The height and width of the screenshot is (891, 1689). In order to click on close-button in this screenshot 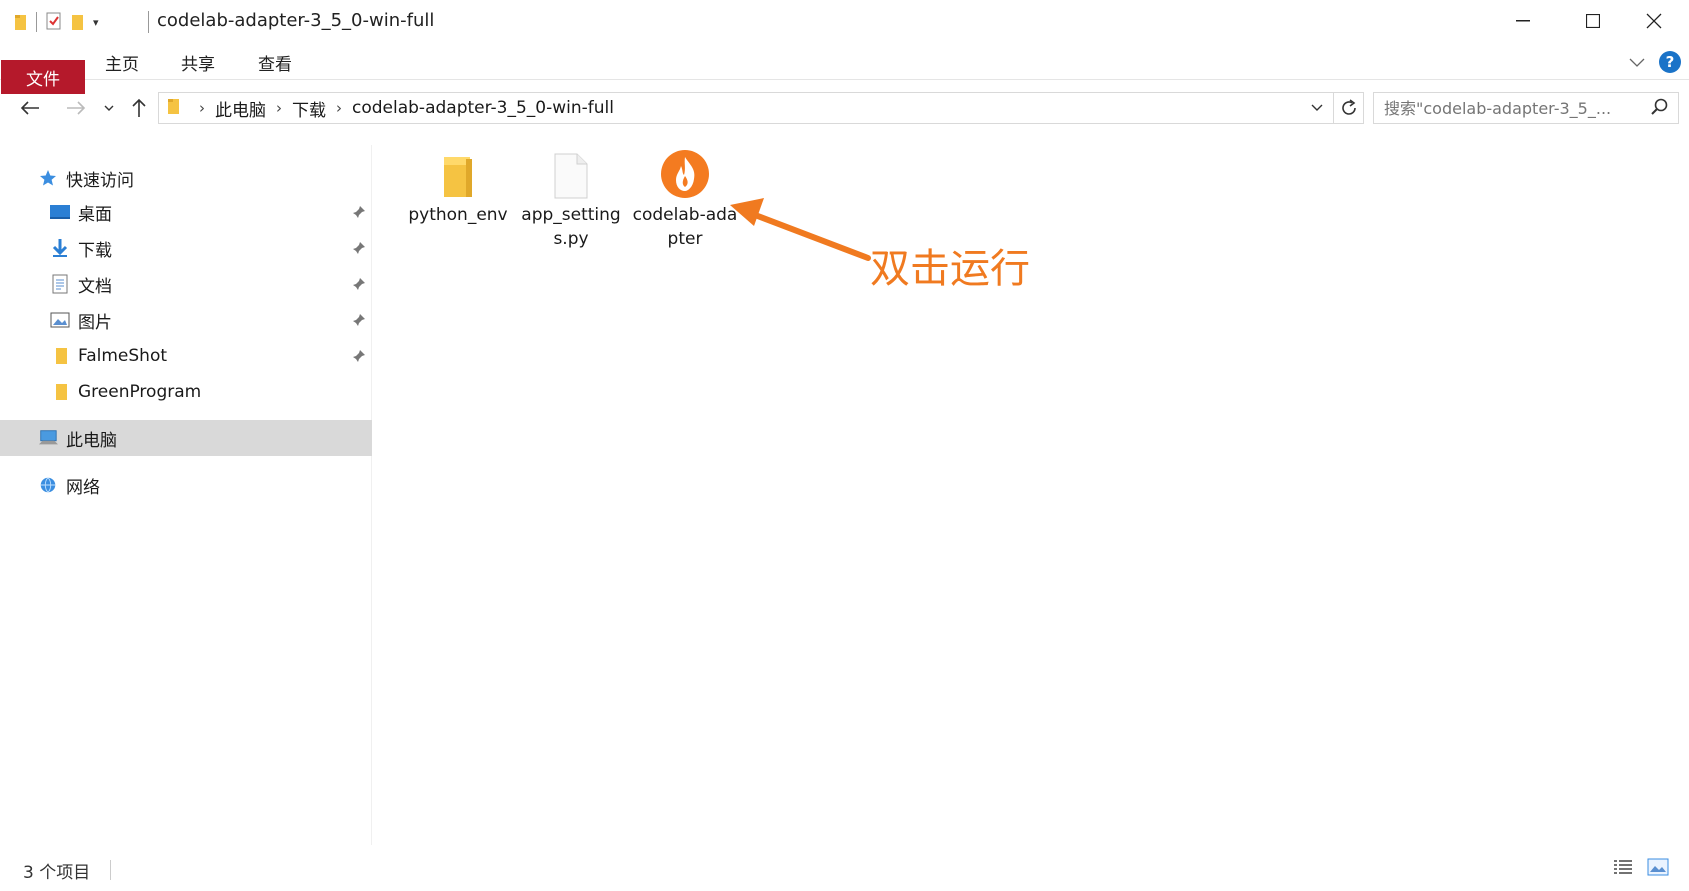, I will do `click(1654, 21)`.